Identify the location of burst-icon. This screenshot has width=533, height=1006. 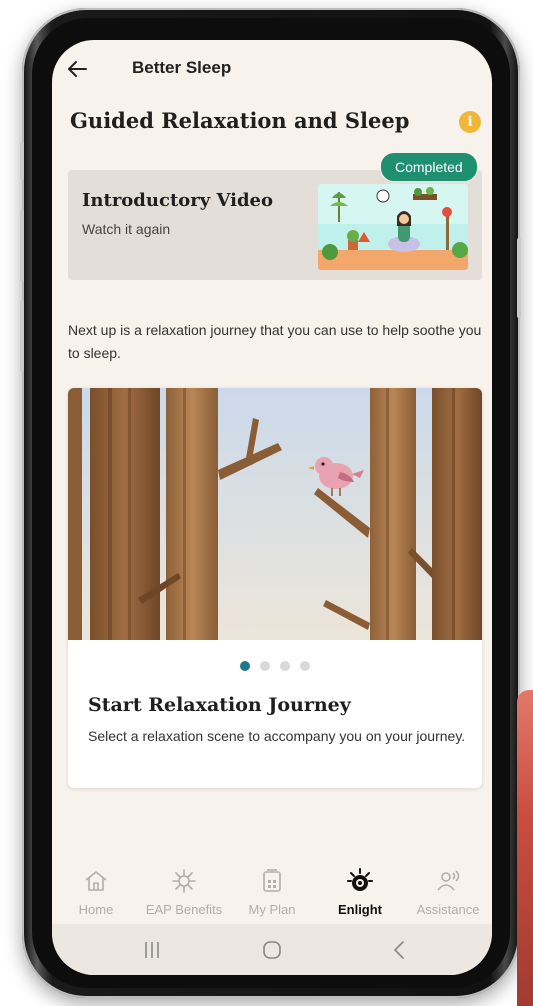
(184, 881).